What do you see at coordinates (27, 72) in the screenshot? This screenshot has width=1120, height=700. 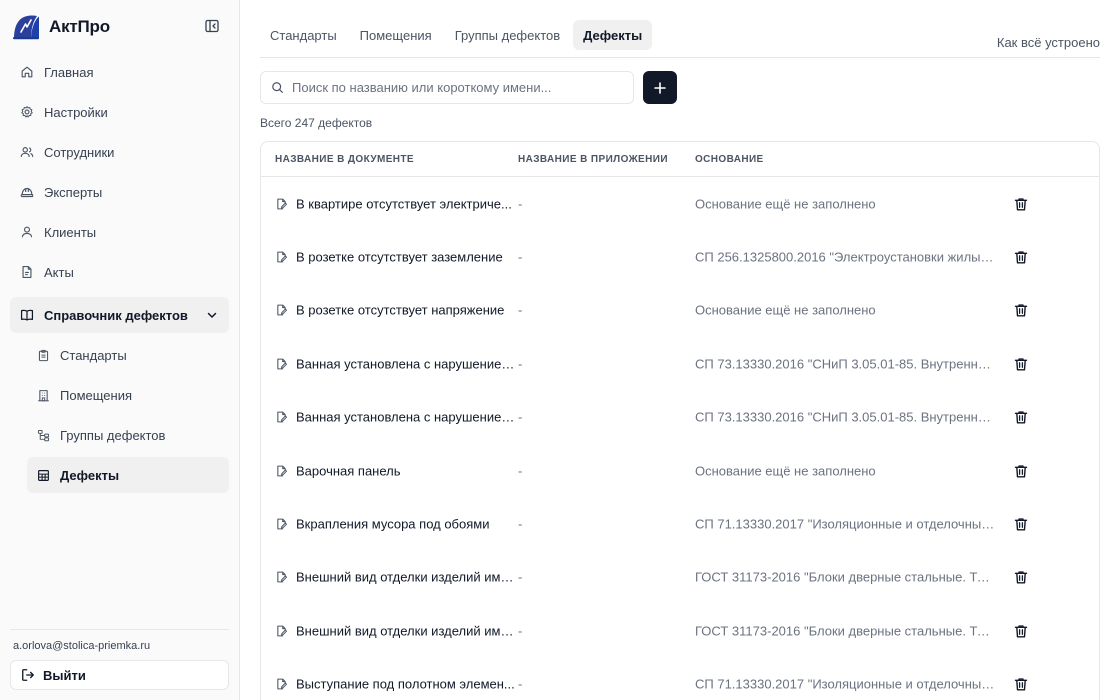 I see `home-icon` at bounding box center [27, 72].